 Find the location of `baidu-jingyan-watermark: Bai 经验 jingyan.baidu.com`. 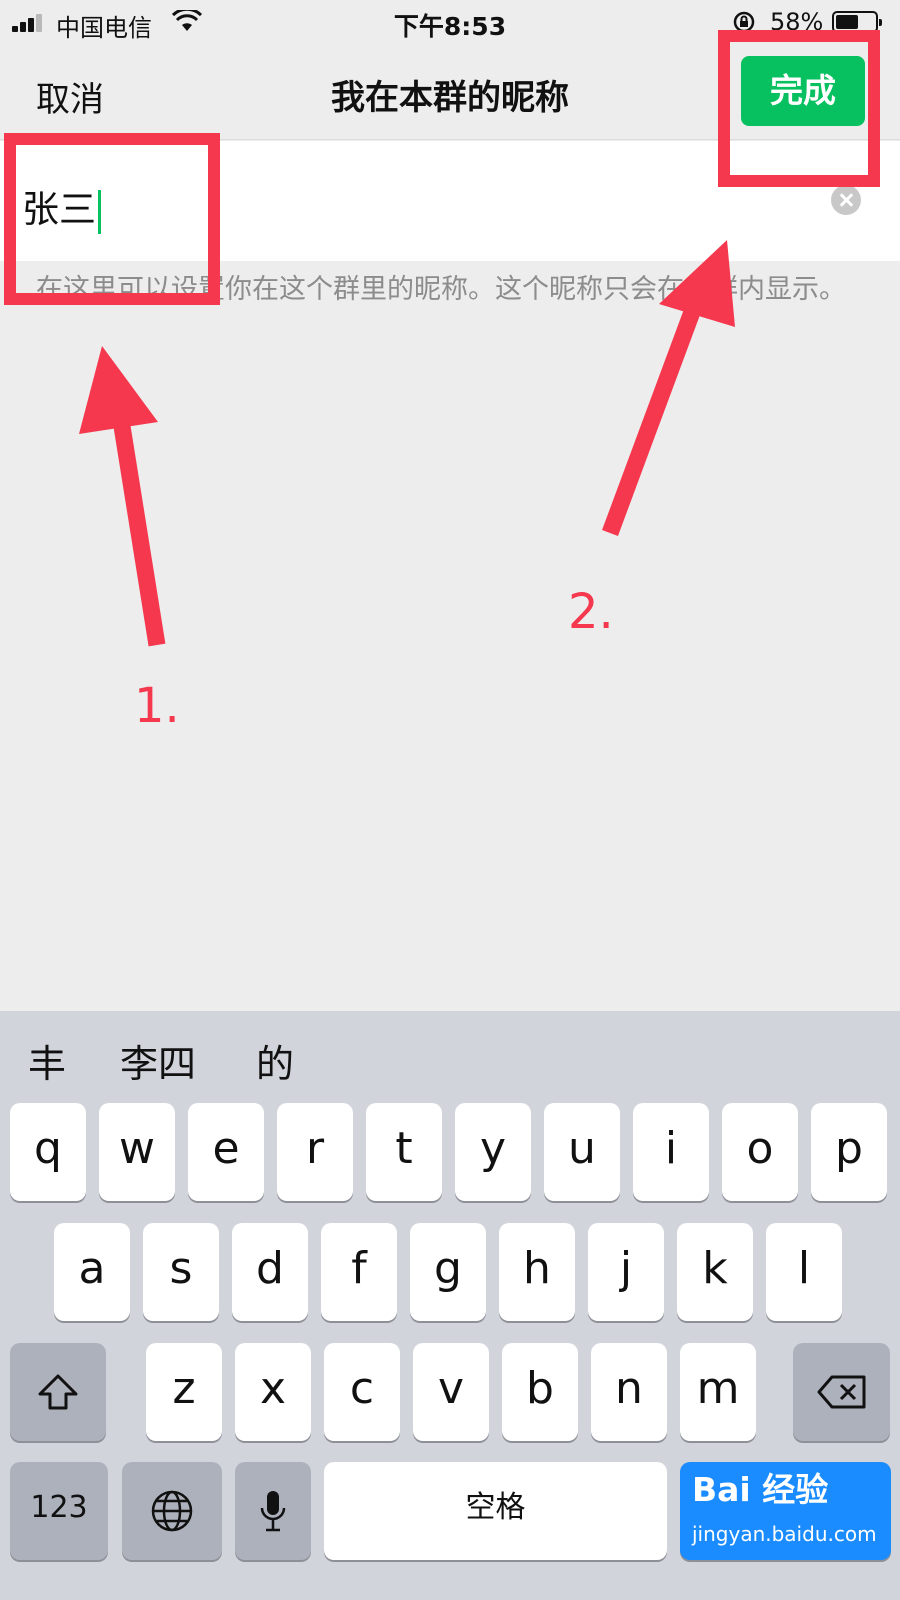

baidu-jingyan-watermark: Bai 经验 jingyan.baidu.com is located at coordinates (784, 1511).